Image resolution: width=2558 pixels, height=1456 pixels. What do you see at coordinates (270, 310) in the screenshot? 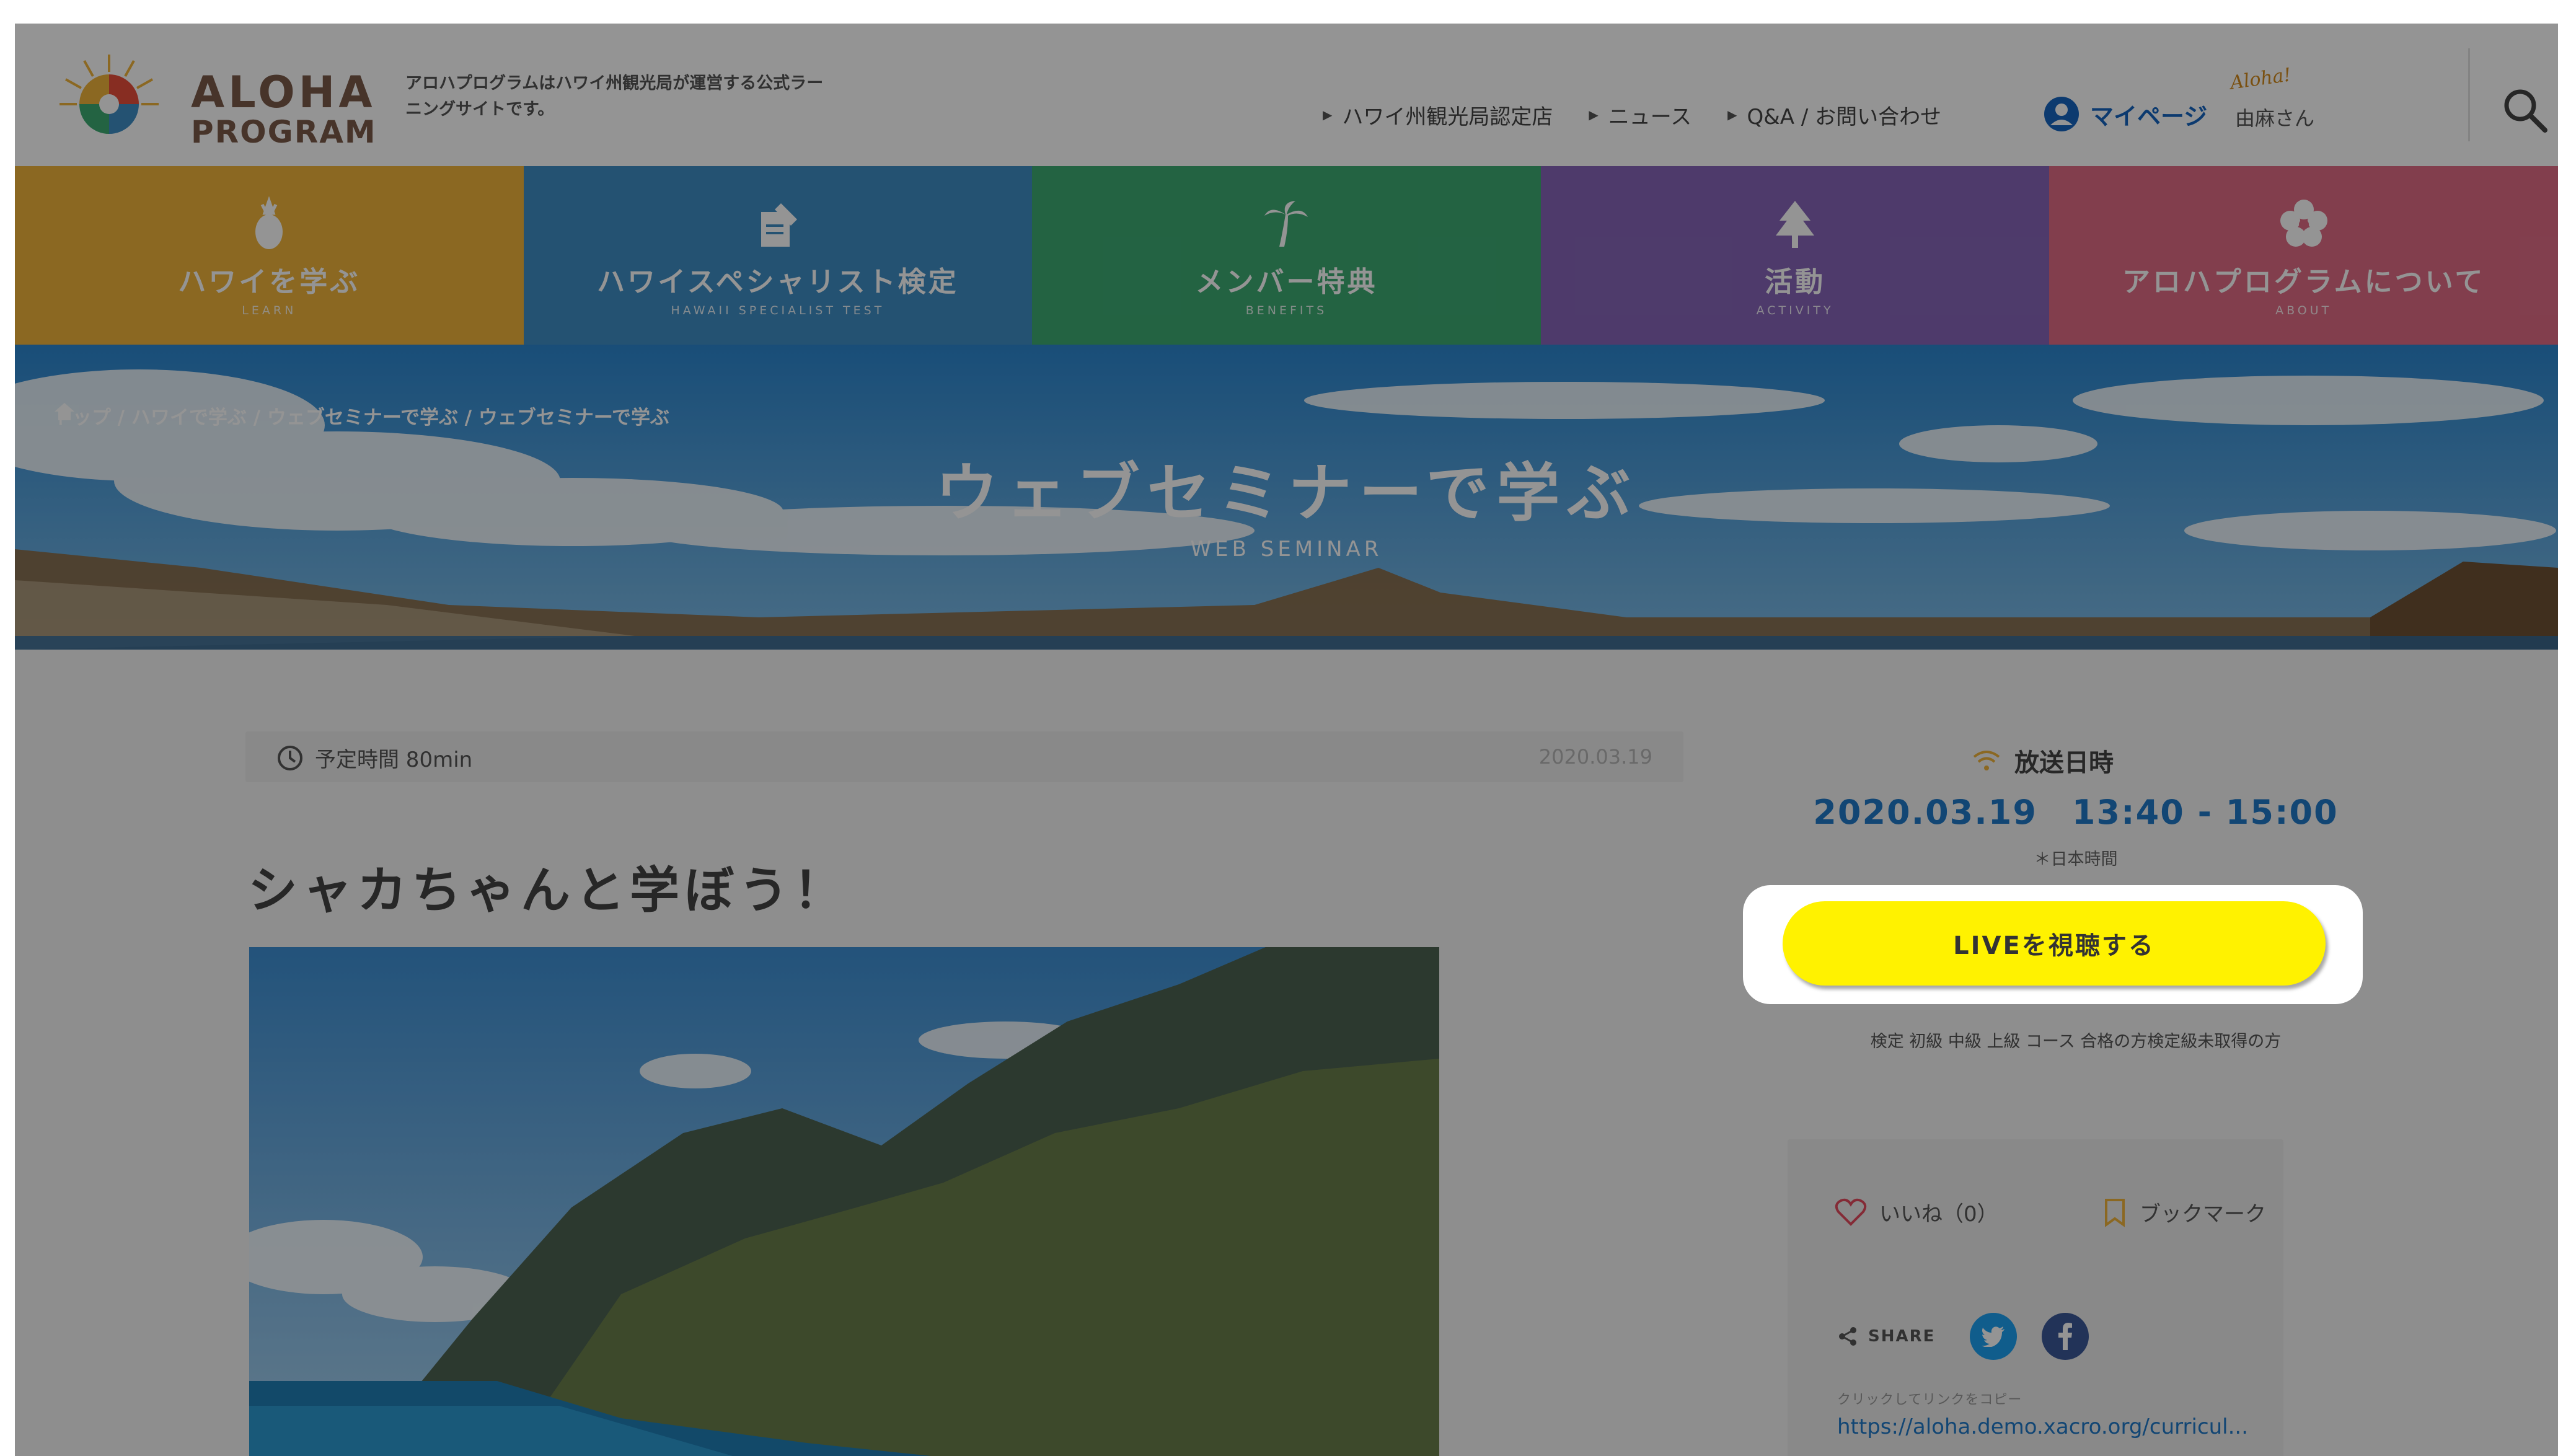
I see `category-sub: LEARN` at bounding box center [270, 310].